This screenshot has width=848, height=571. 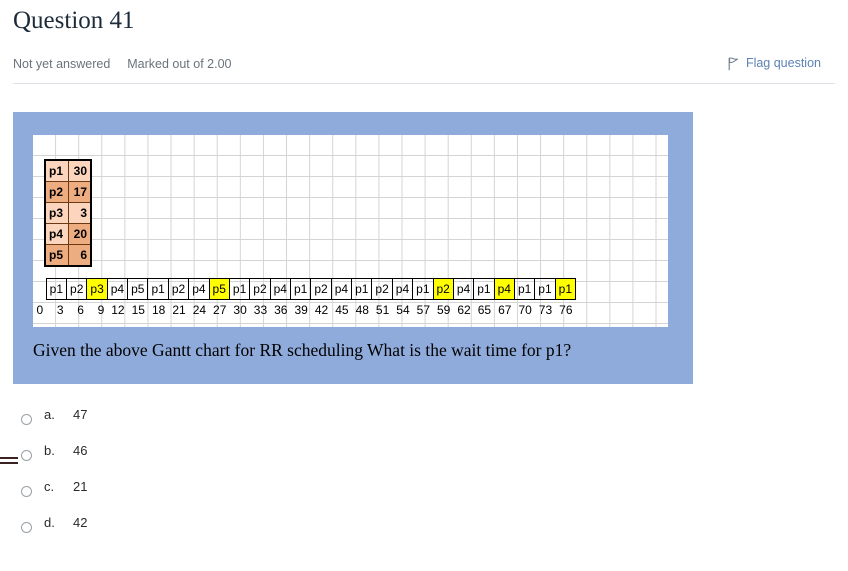 I want to click on gantt-boundary-time: 48, so click(x=362, y=310).